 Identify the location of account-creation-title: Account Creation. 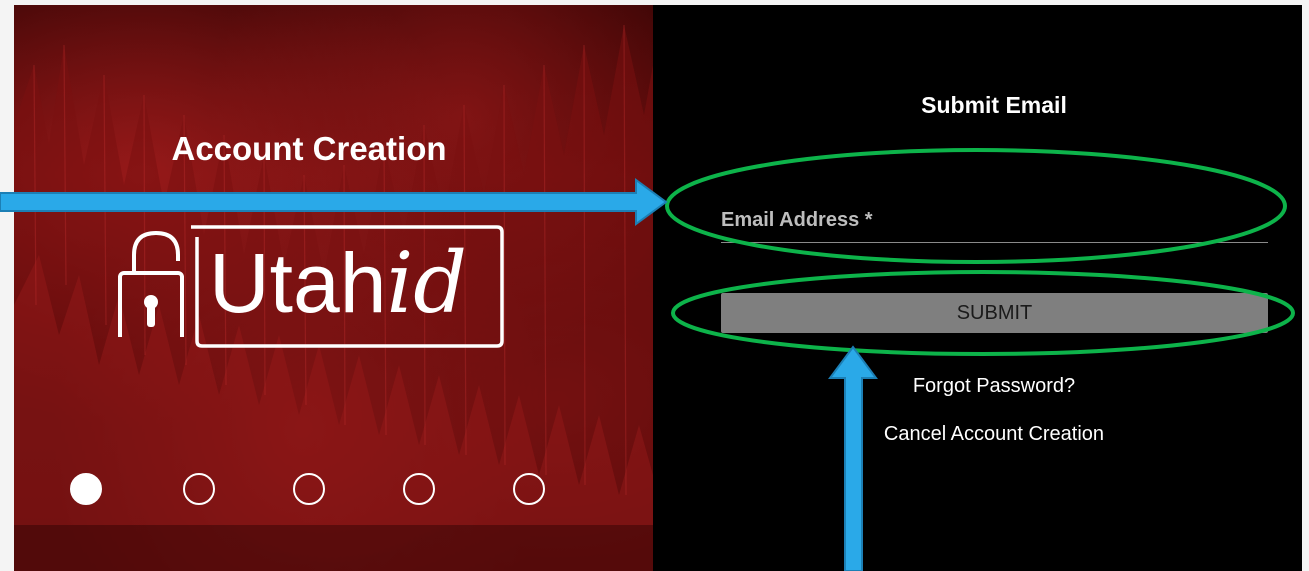
(309, 148).